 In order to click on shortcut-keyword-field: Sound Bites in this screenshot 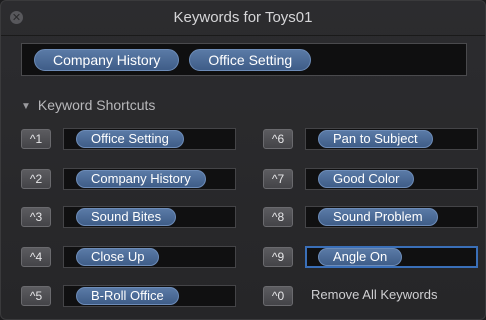, I will do `click(149, 217)`.